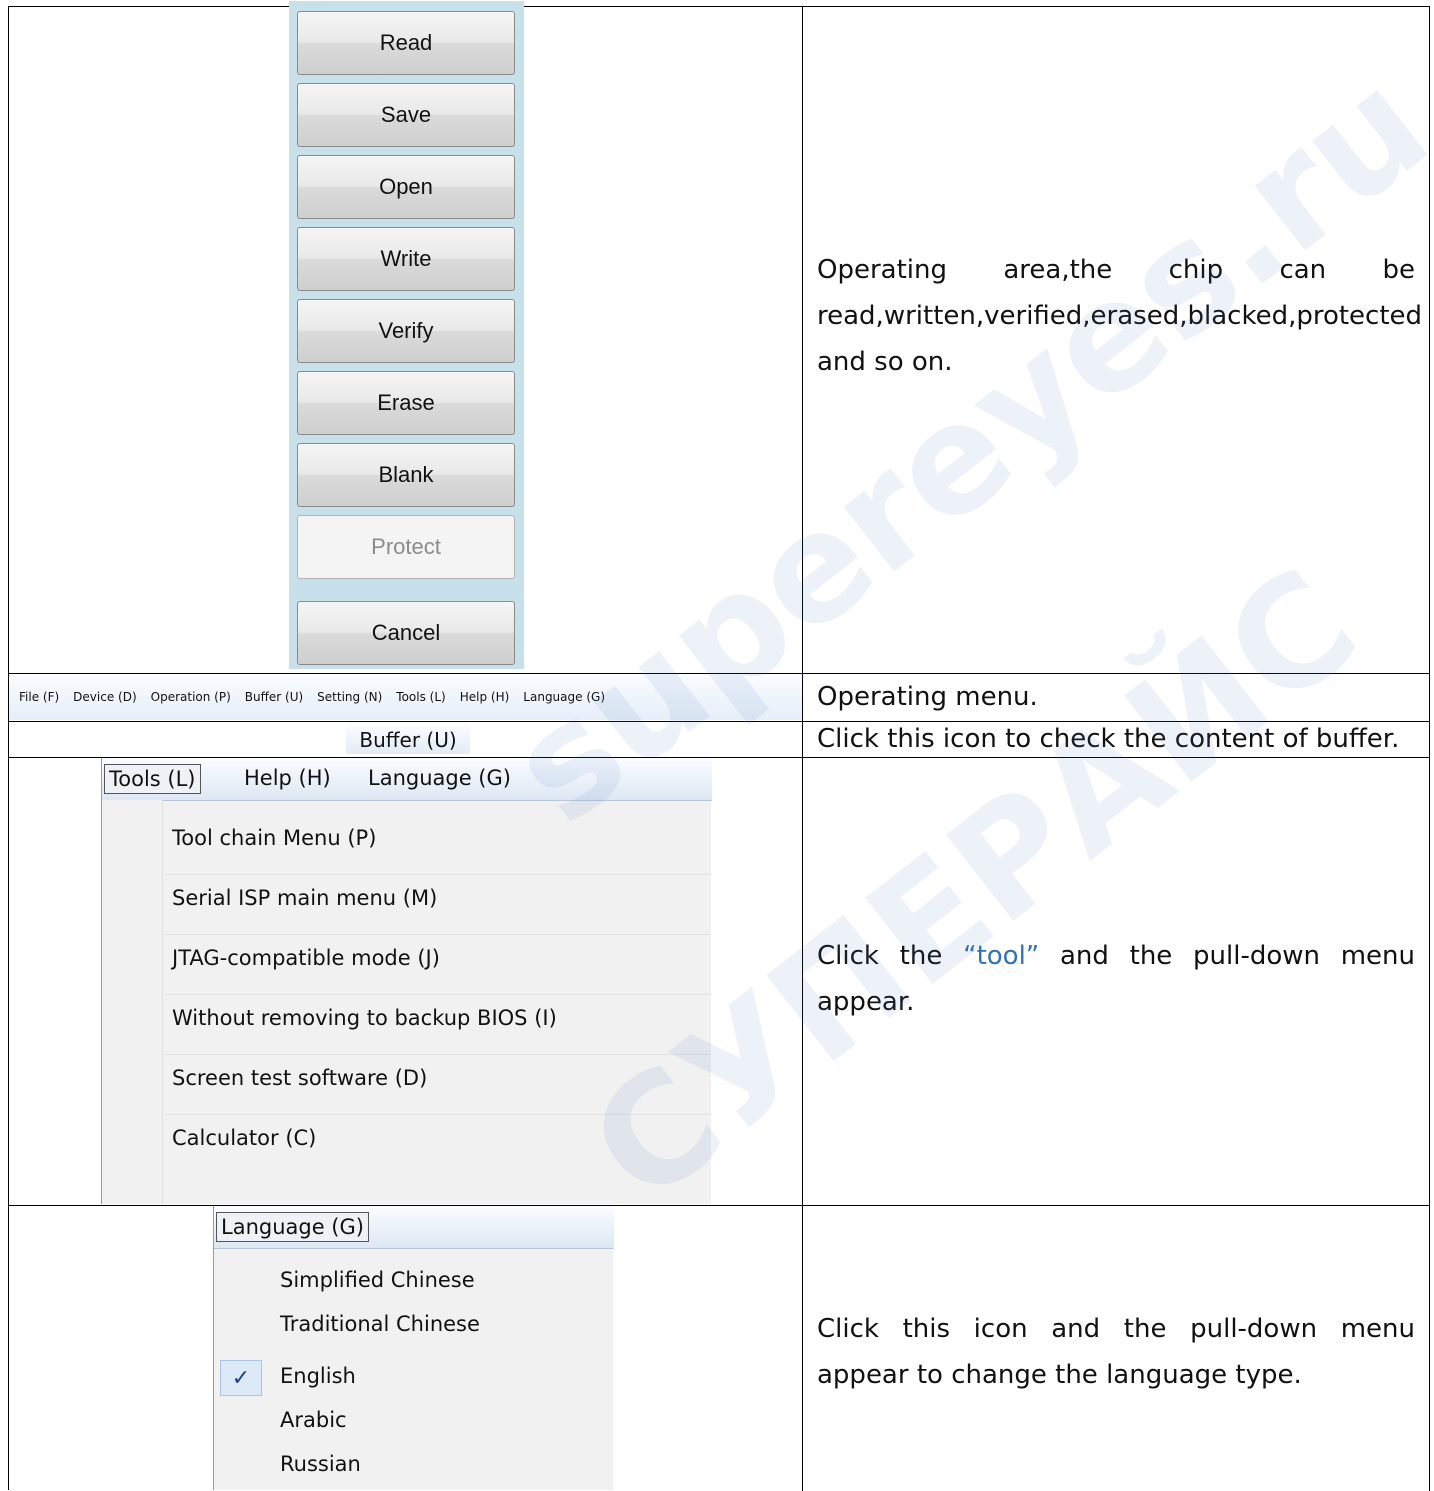  Describe the element at coordinates (304, 898) in the screenshot. I see `menu-item-serial-isp: Serial ISP main menu (M)` at that location.